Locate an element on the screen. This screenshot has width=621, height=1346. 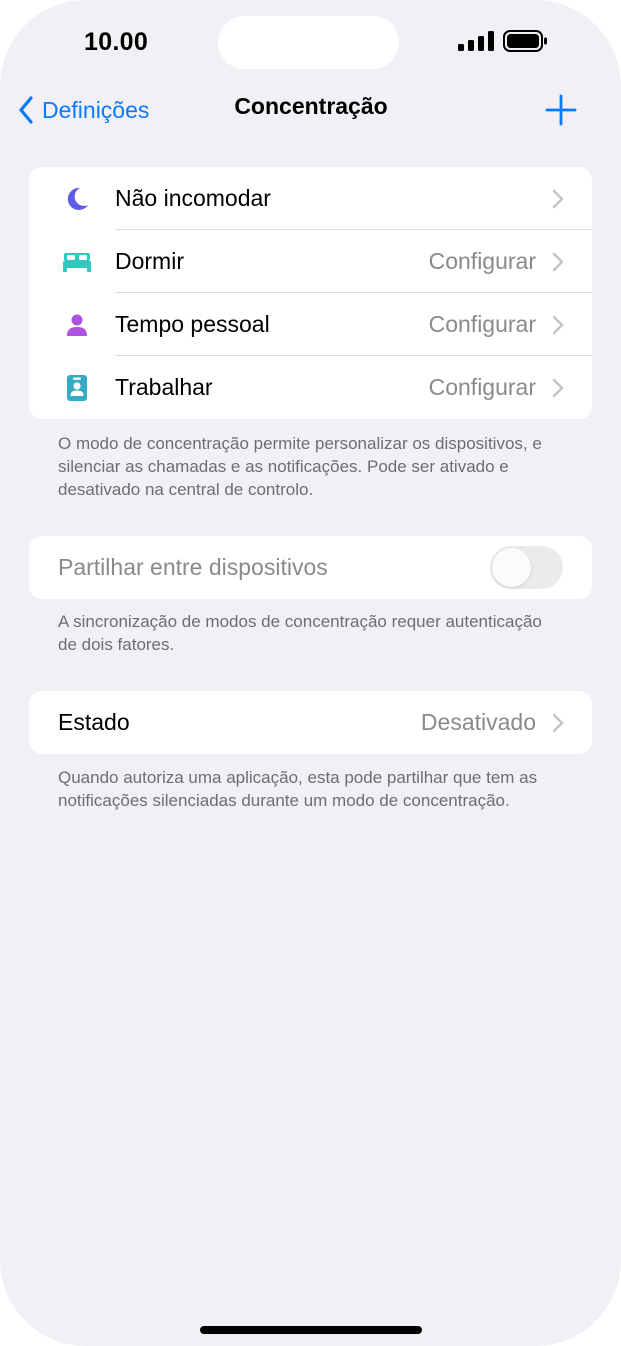
focus-mode-do-not-disturb: Não incomodar is located at coordinates (310, 198).